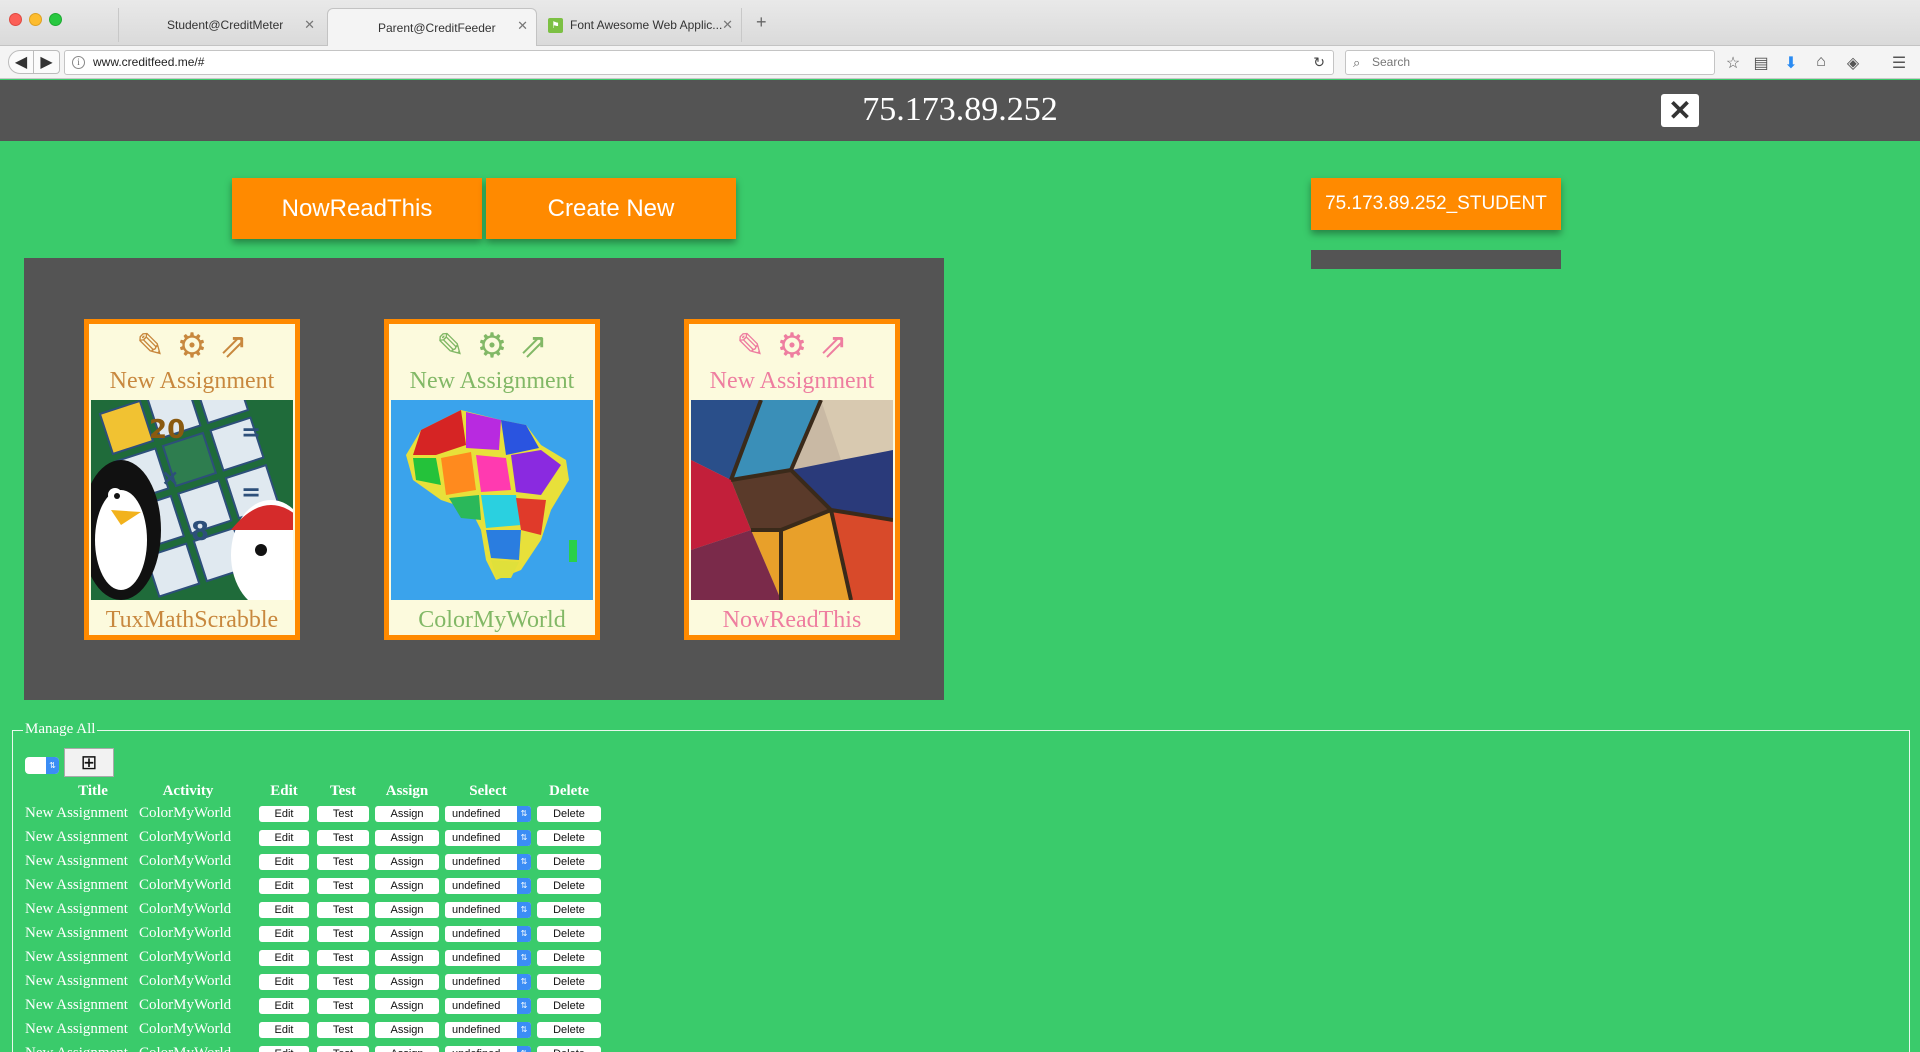  Describe the element at coordinates (55, 19) in the screenshot. I see `zoom-window-icon` at that location.